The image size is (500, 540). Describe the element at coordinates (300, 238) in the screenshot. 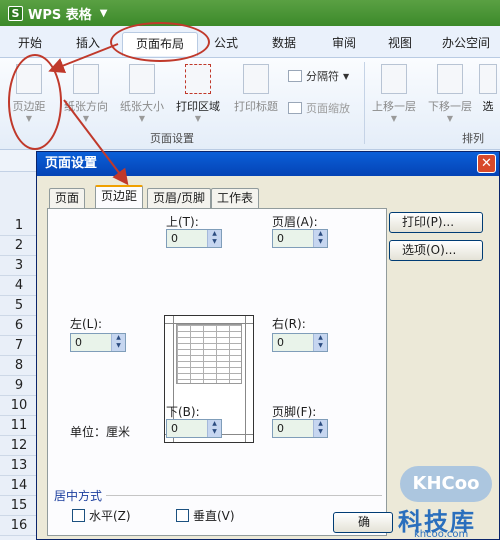

I see `header-margin-spinner: 0 ▲ ▼` at that location.